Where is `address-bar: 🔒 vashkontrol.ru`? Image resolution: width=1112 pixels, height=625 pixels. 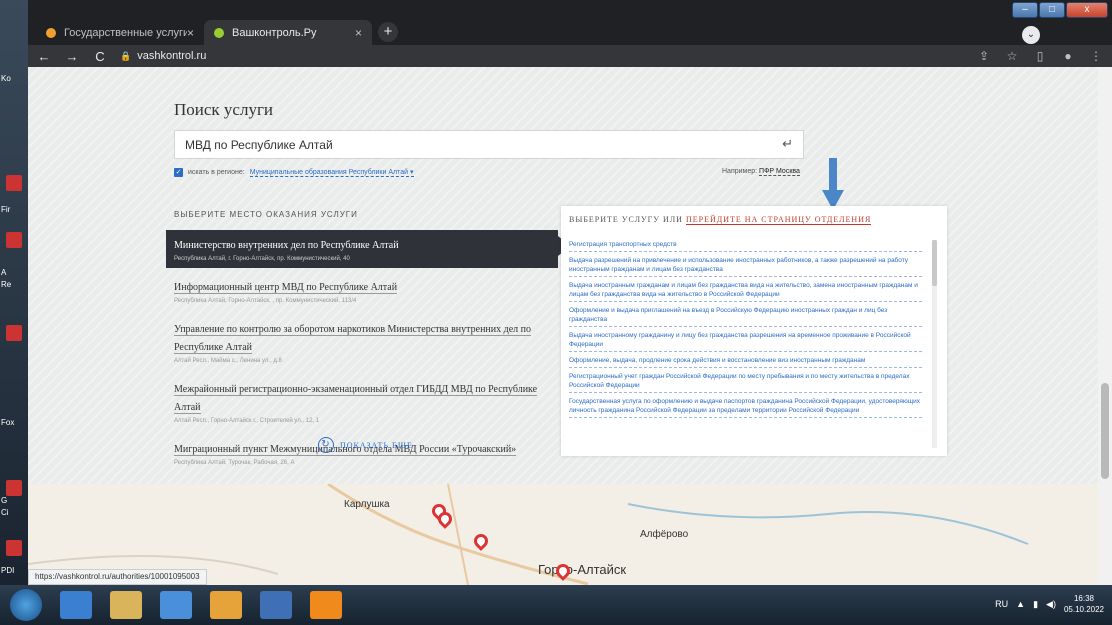 address-bar: 🔒 vashkontrol.ru is located at coordinates (542, 56).